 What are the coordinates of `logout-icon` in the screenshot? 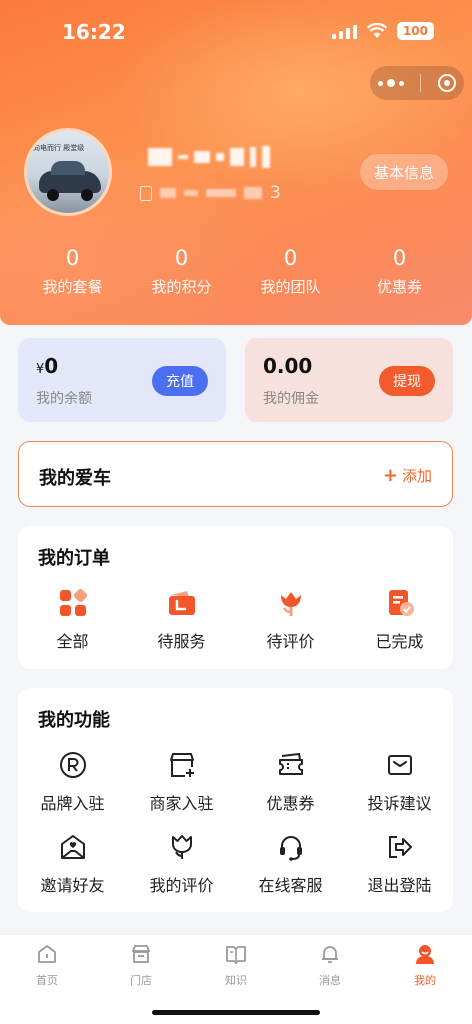 It's located at (400, 847).